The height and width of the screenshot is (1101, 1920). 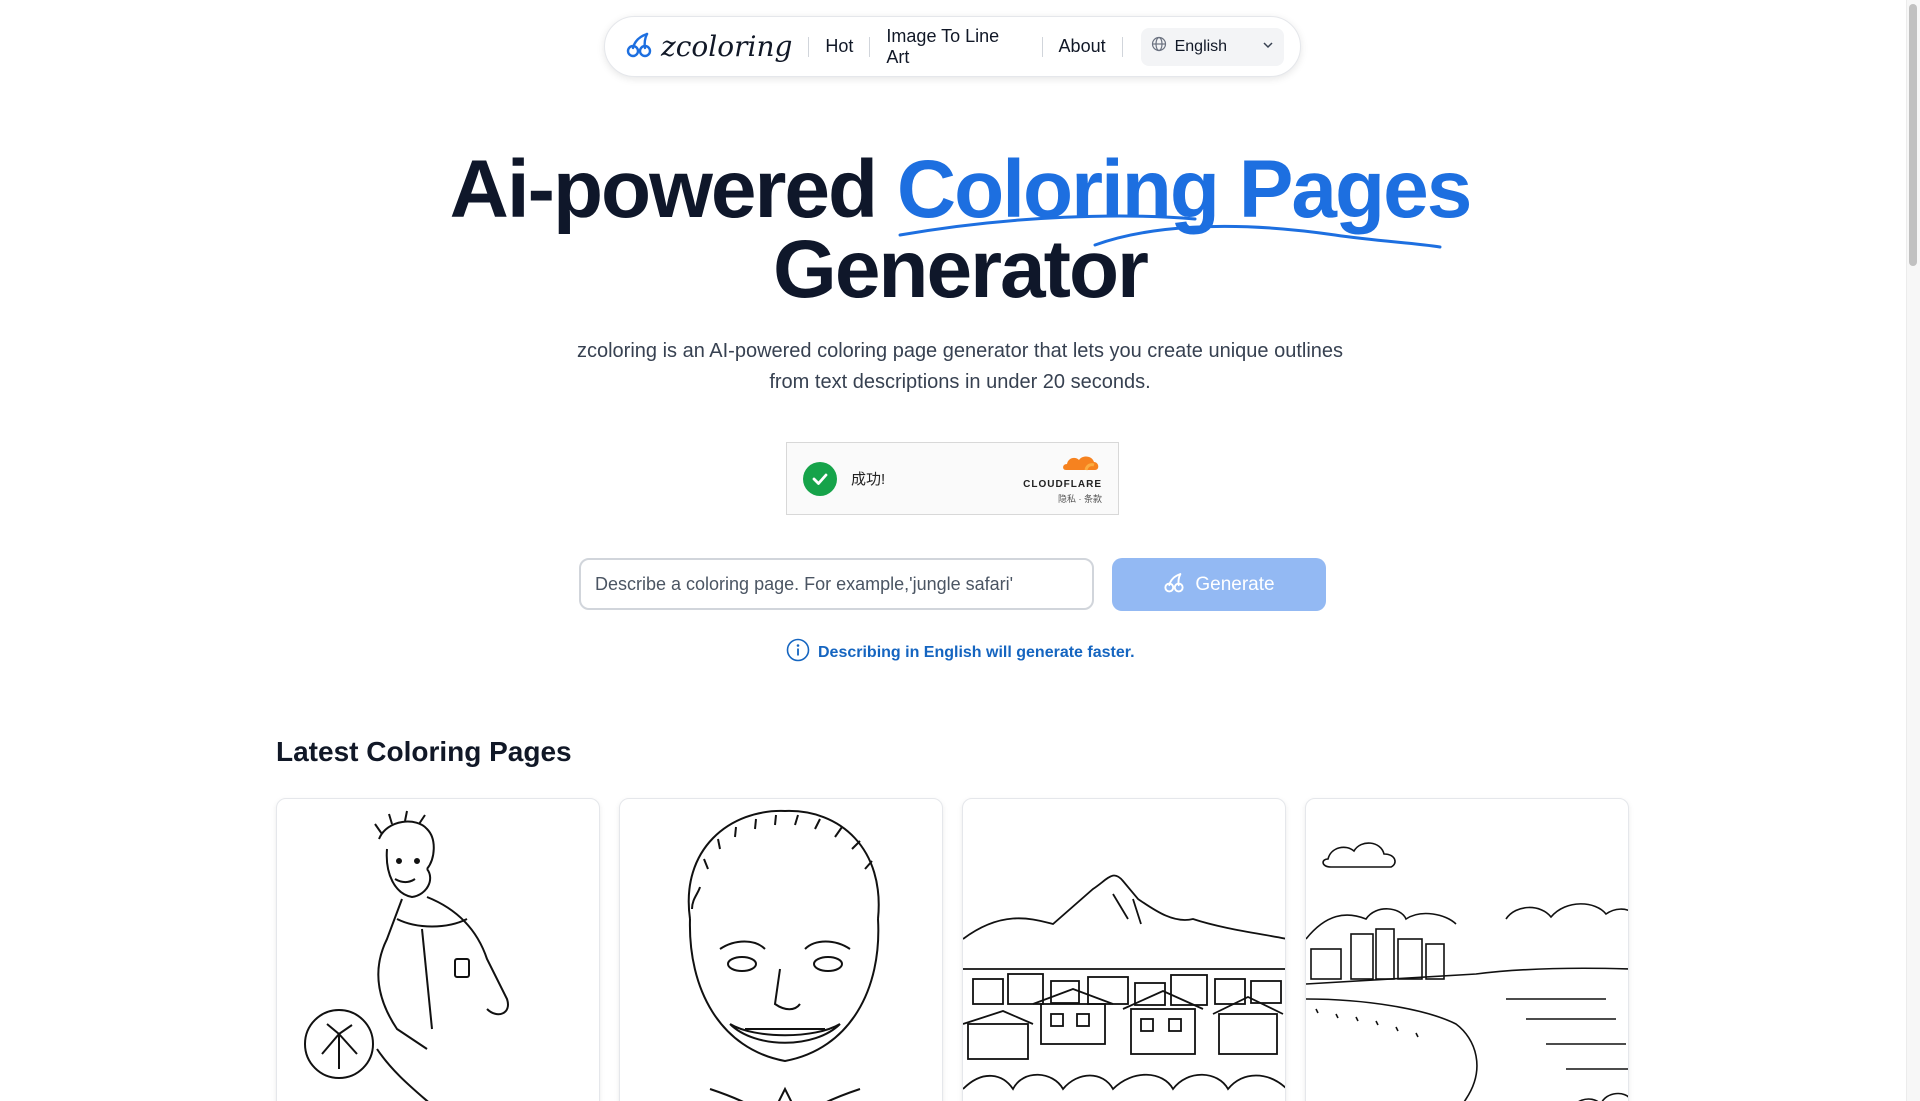 What do you see at coordinates (836, 584) in the screenshot?
I see `prompt-input` at bounding box center [836, 584].